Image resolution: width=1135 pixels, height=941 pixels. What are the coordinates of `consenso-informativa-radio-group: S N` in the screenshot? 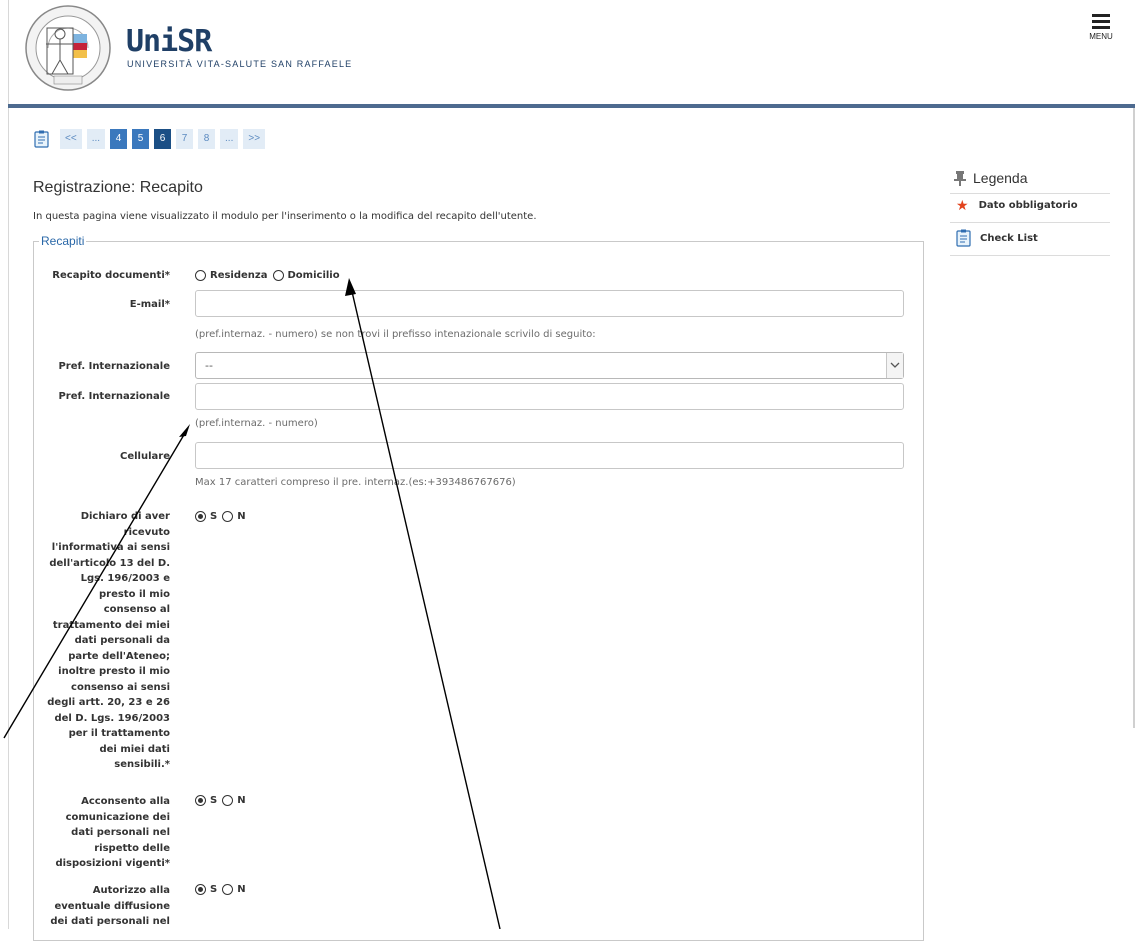 It's located at (223, 516).